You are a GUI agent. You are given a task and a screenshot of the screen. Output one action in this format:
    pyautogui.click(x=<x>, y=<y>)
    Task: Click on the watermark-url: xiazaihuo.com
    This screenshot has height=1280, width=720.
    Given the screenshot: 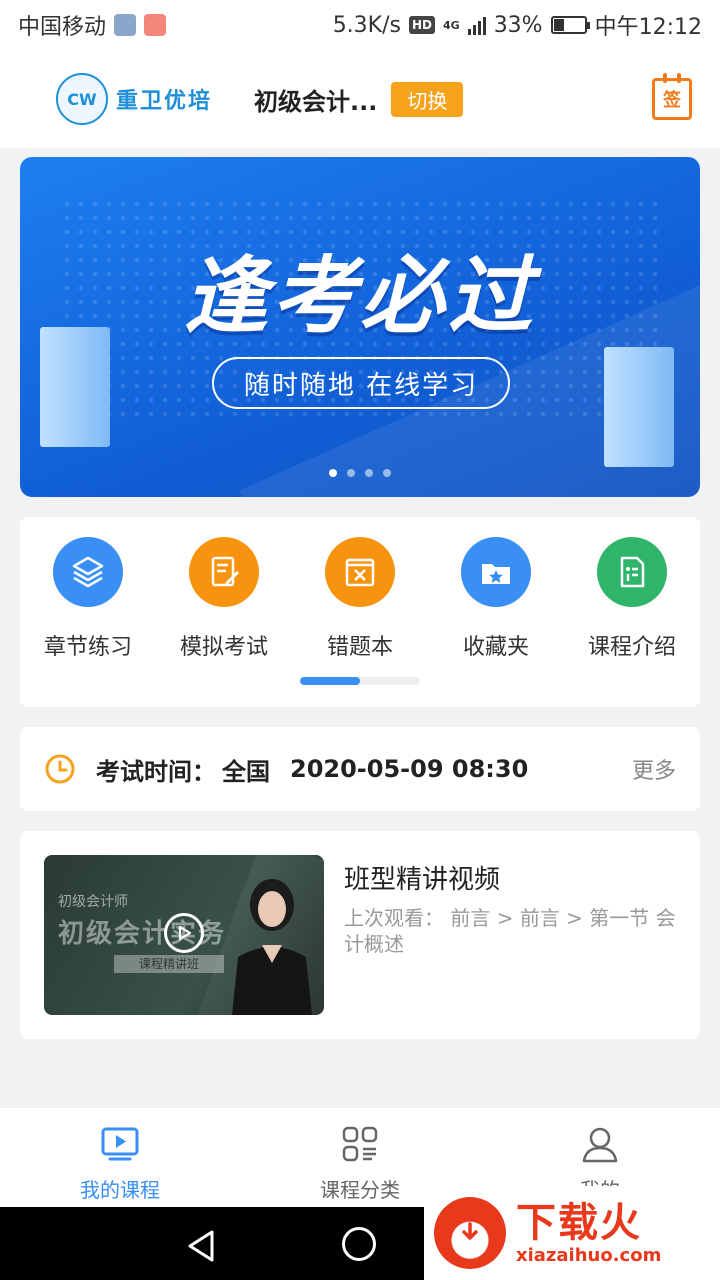 What is the action you would take?
    pyautogui.click(x=589, y=1255)
    